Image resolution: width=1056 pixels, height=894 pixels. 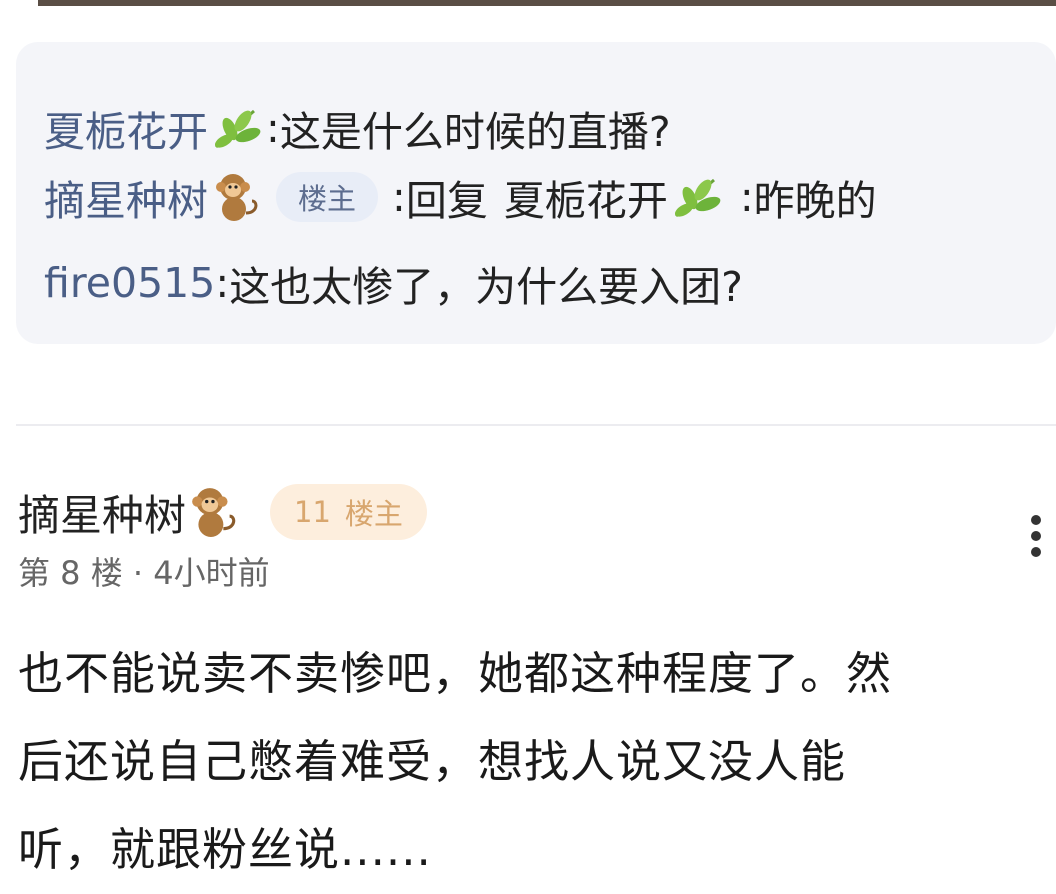 What do you see at coordinates (432, 761) in the screenshot?
I see `content-line: 后还说自己憋着难受，想找人说又没人能` at bounding box center [432, 761].